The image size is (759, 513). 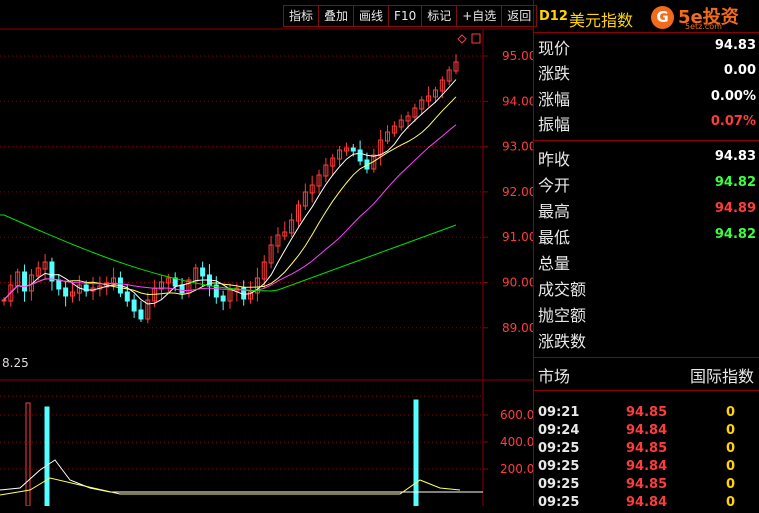 I want to click on tick-row: 09:21 94.85 0, so click(x=646, y=414).